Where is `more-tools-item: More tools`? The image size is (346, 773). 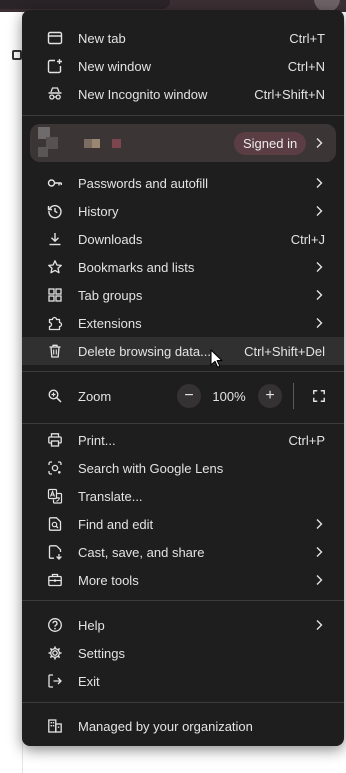
more-tools-item: More tools is located at coordinates (183, 580).